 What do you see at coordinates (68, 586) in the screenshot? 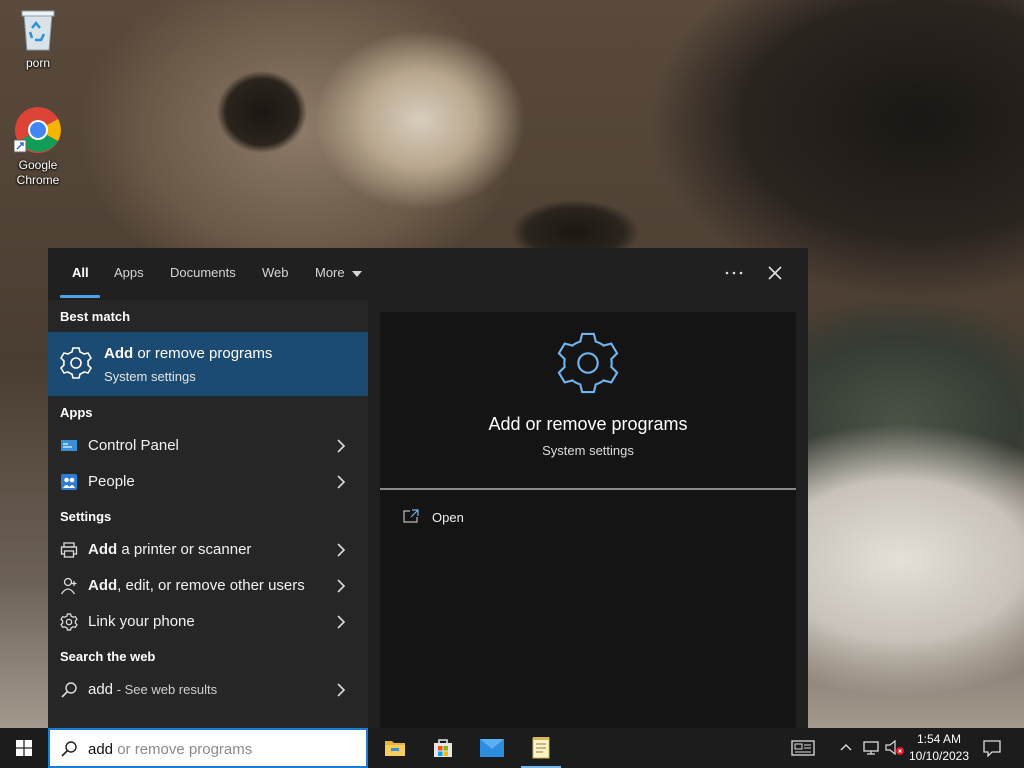
I see `person-icon` at bounding box center [68, 586].